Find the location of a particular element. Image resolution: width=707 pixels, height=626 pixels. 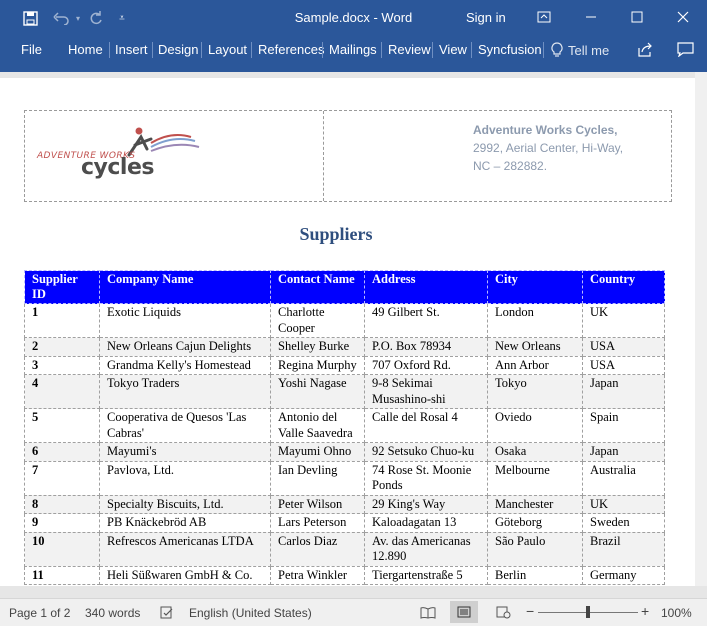

table-cell: 1 is located at coordinates (62, 320).